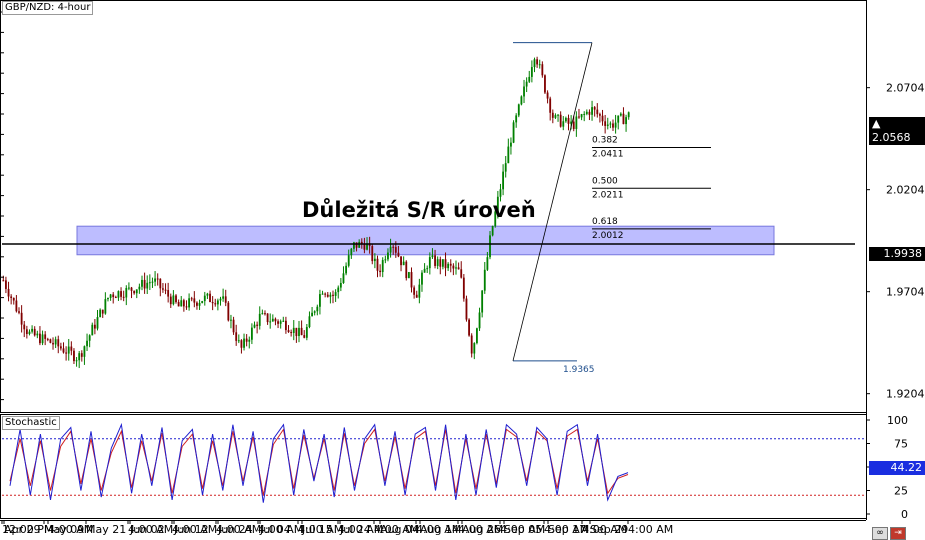  What do you see at coordinates (608, 195) in the screenshot?
I see `fib-value-label: 2.0211` at bounding box center [608, 195].